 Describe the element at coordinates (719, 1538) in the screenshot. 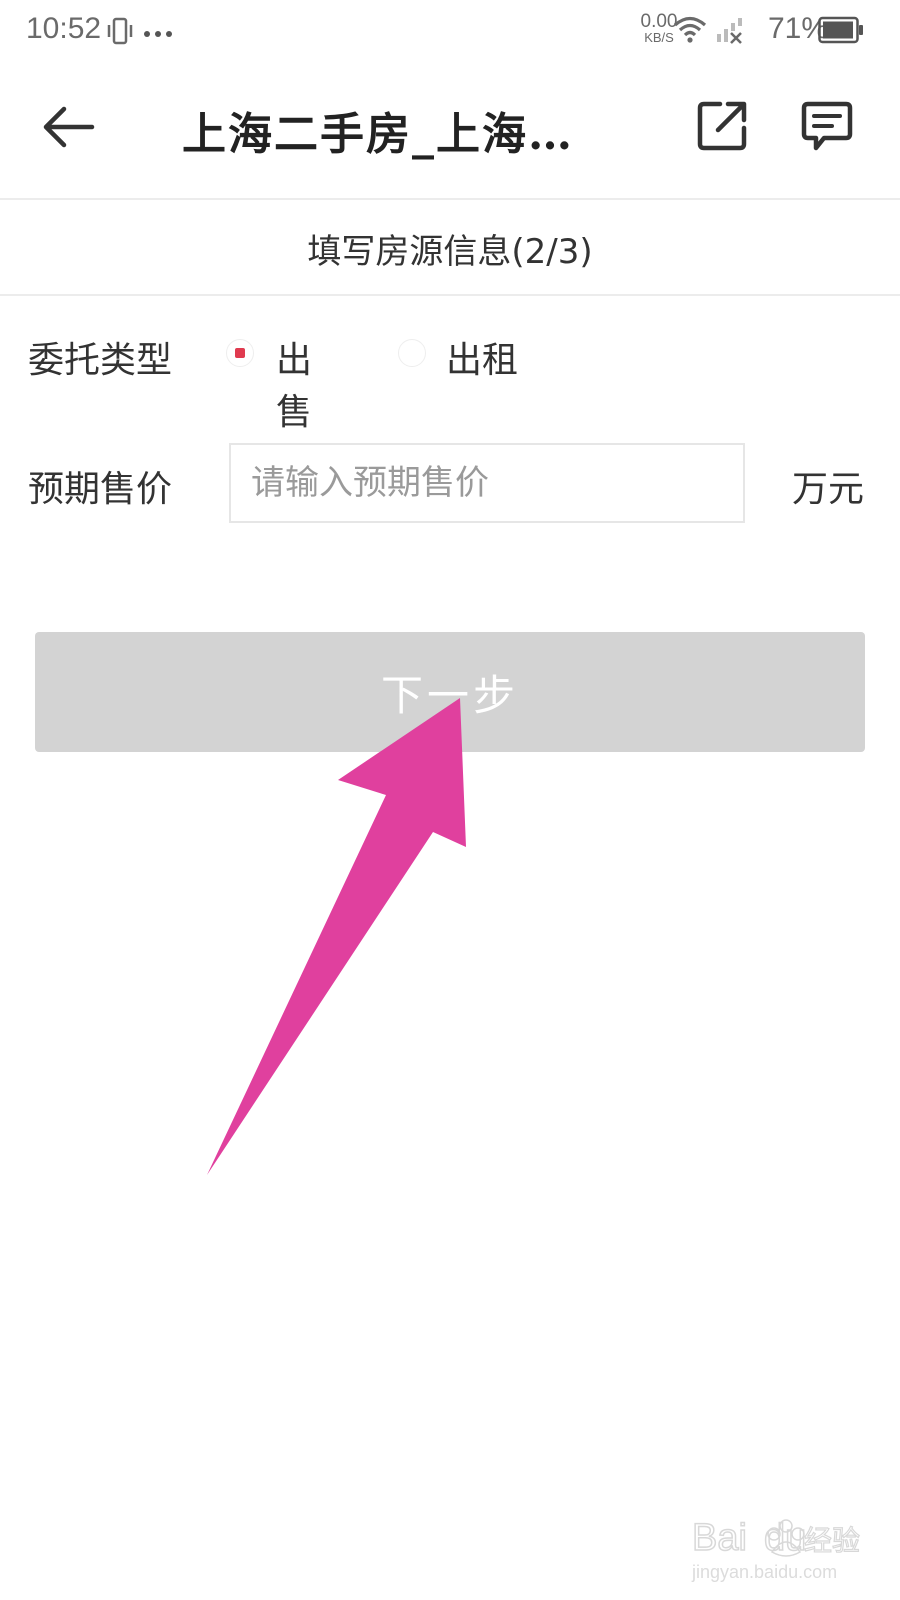

I see `svg-text: Bai` at that location.